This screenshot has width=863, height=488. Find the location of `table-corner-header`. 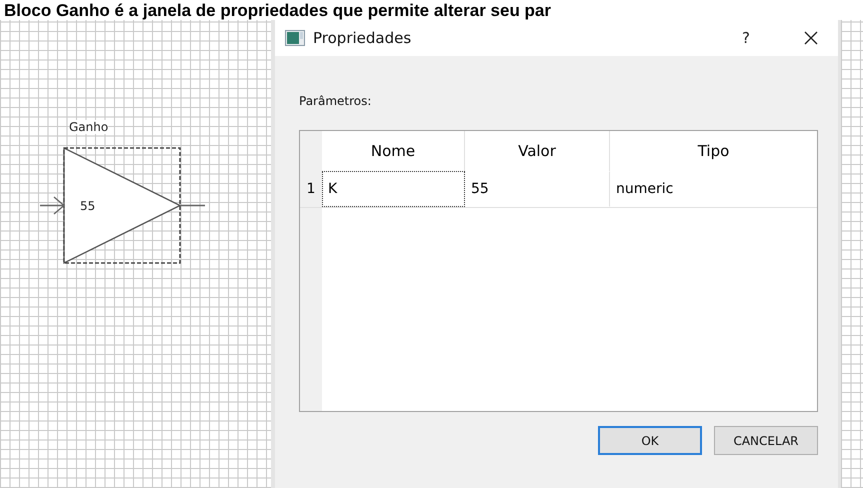

table-corner-header is located at coordinates (311, 151).